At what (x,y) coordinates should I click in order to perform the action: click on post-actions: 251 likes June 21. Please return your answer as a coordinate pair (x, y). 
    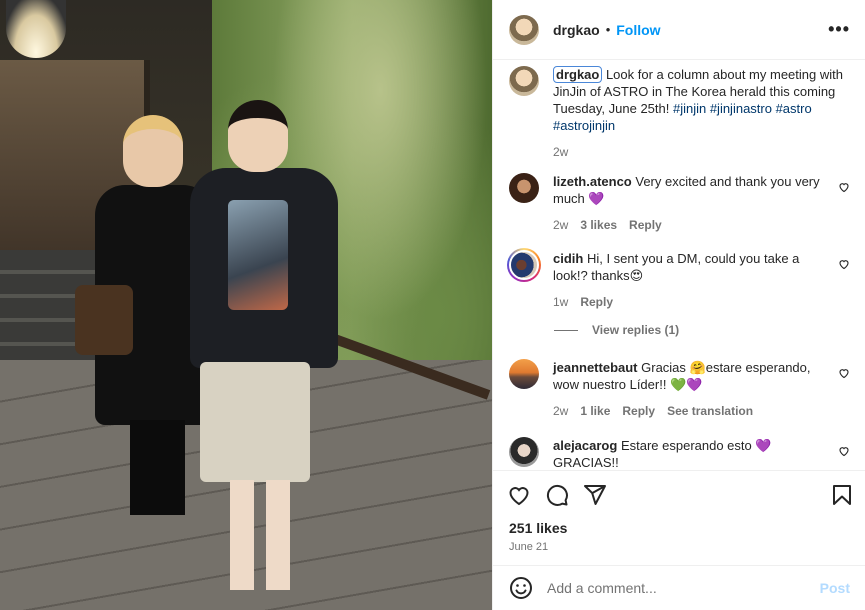
    Looking at the image, I should click on (679, 517).